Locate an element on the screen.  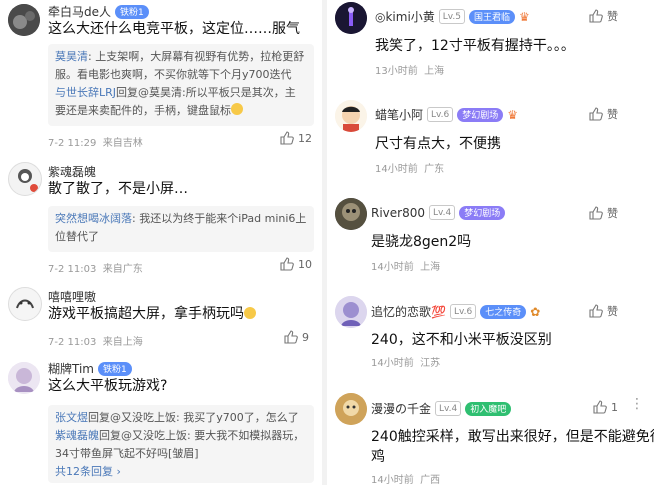
comment-username: 紫魂磊魄 is located at coordinates (72, 171).